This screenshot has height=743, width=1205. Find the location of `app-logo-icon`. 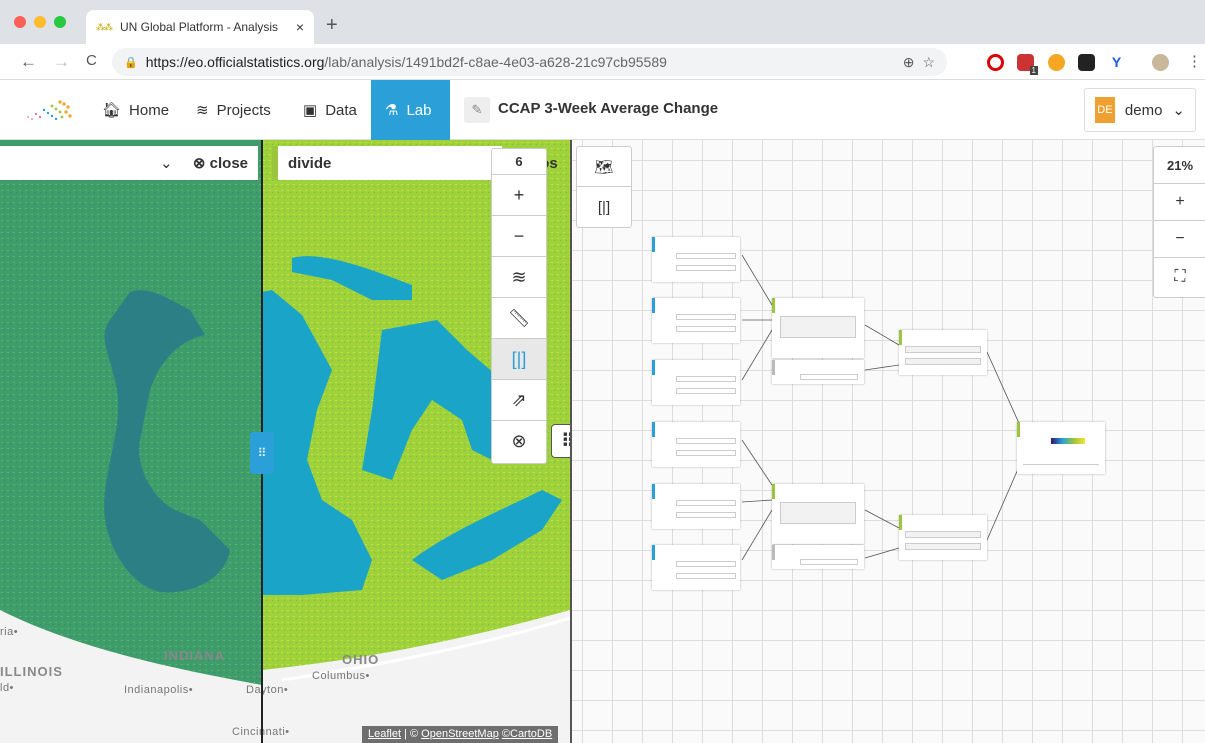

app-logo-icon is located at coordinates (48, 110).